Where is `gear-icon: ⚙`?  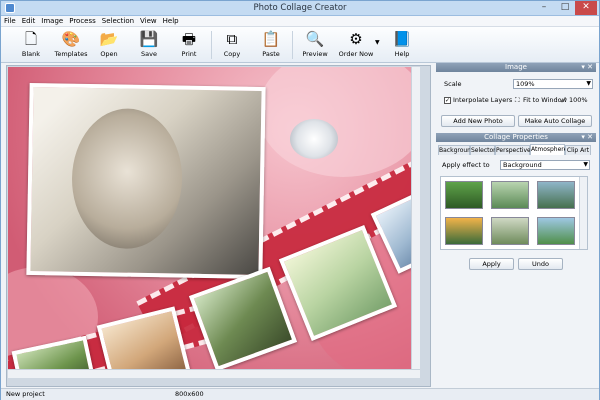 gear-icon: ⚙ is located at coordinates (356, 39).